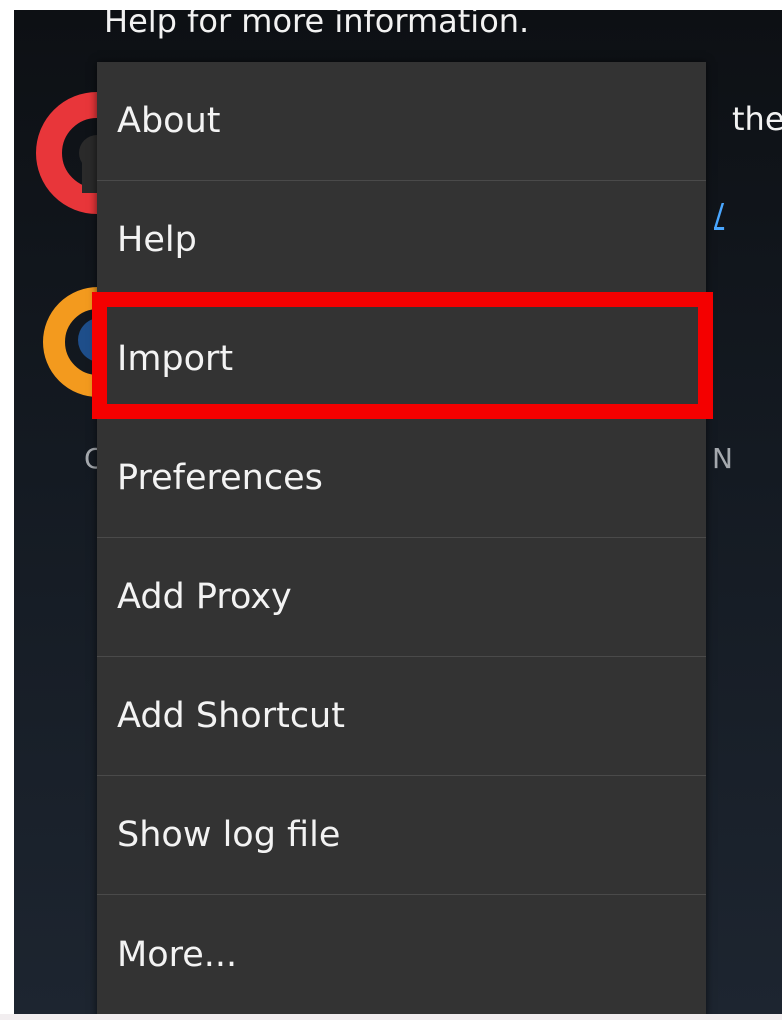 This screenshot has height=1020, width=782. Describe the element at coordinates (719, 215) in the screenshot. I see `background-link: /` at that location.